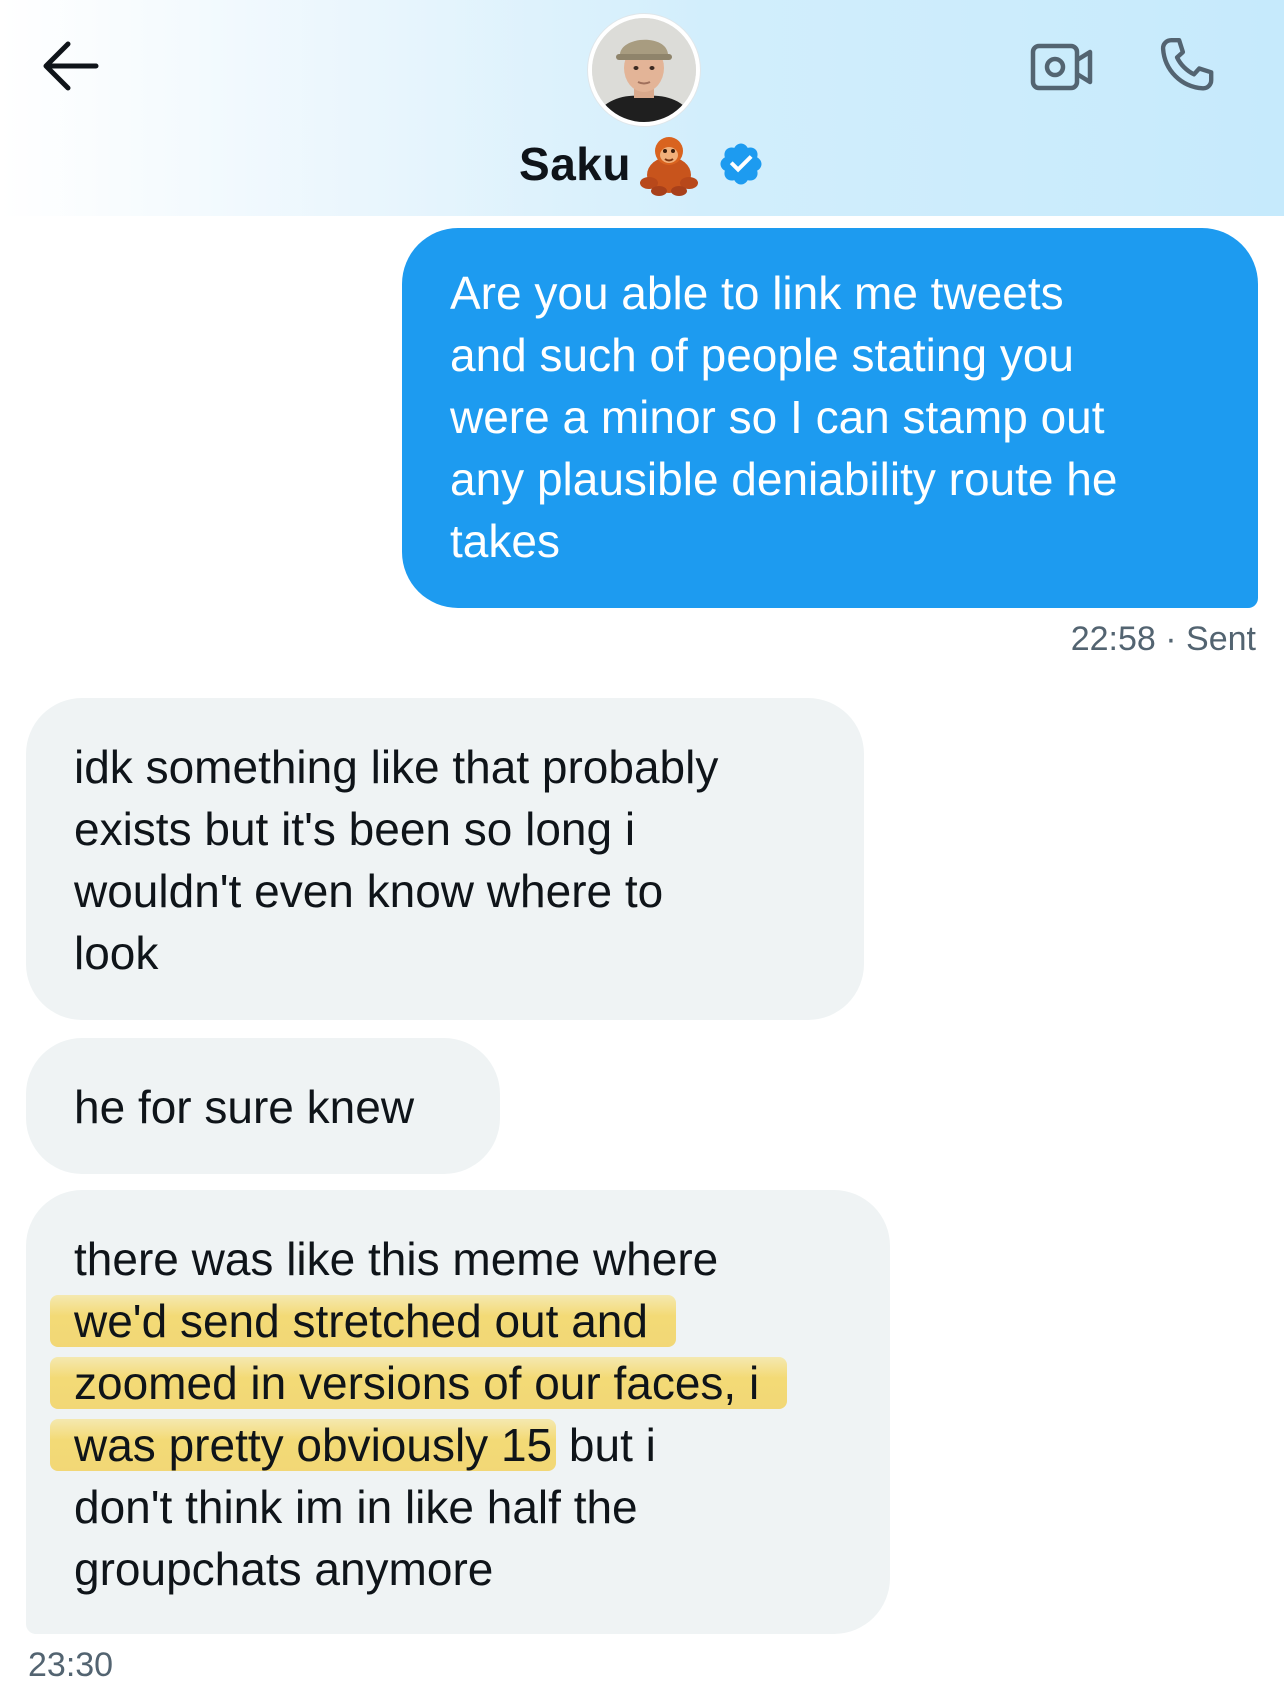  I want to click on arrow-left-icon, so click(71, 66).